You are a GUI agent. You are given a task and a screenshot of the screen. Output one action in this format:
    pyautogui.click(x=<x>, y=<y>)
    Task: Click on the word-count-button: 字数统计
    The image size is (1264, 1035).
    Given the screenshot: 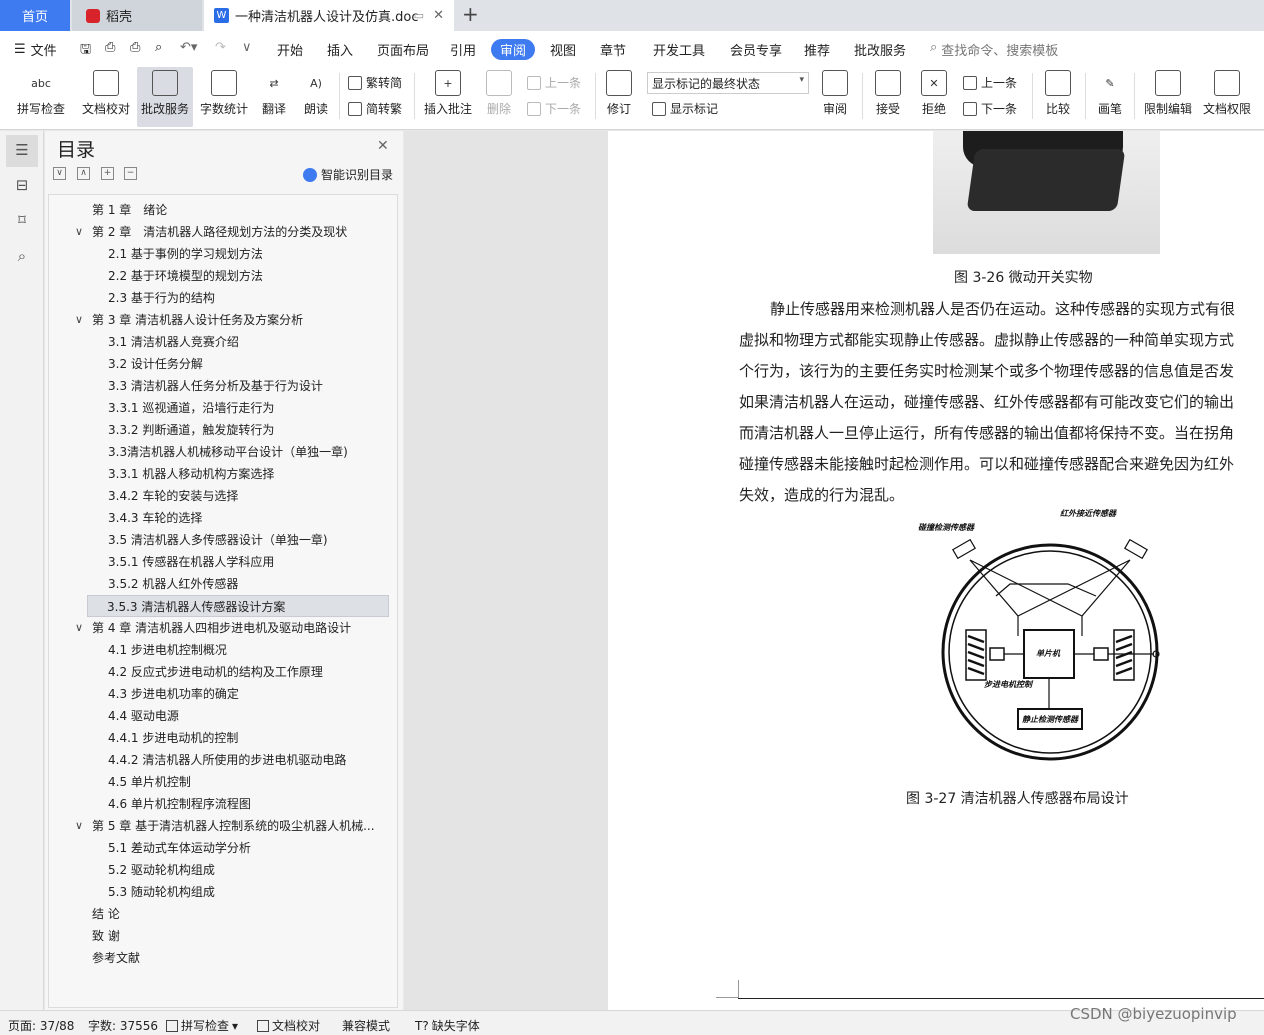 What is the action you would take?
    pyautogui.click(x=224, y=97)
    